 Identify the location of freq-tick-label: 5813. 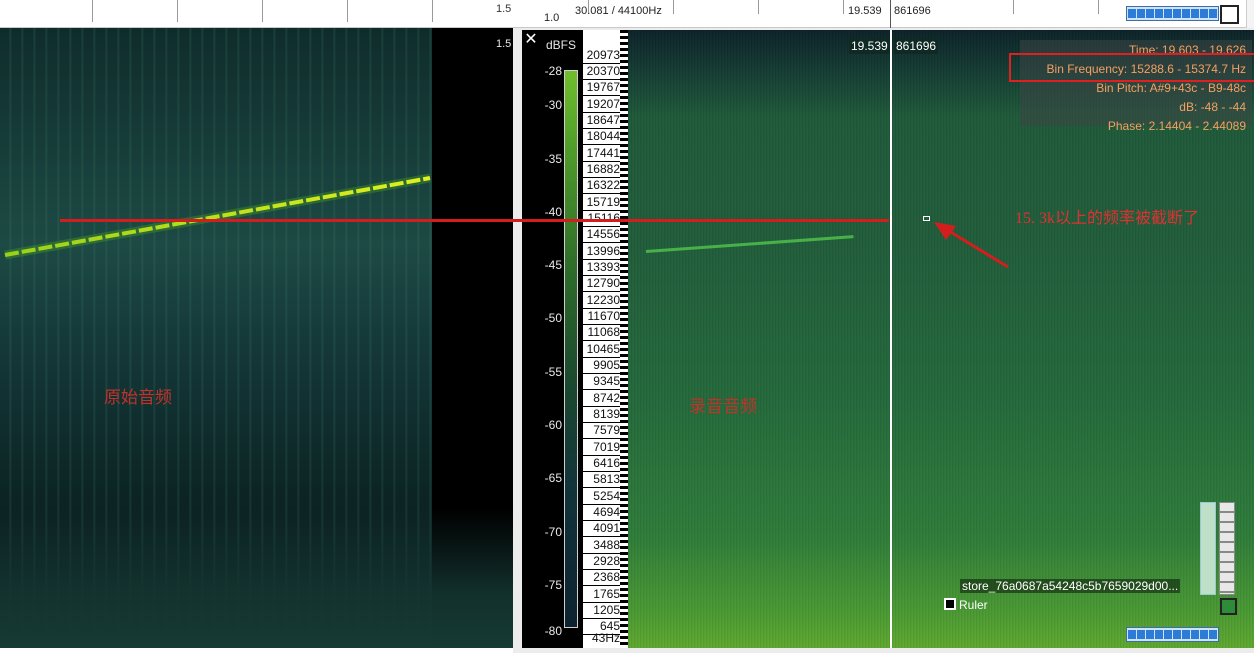
(602, 480).